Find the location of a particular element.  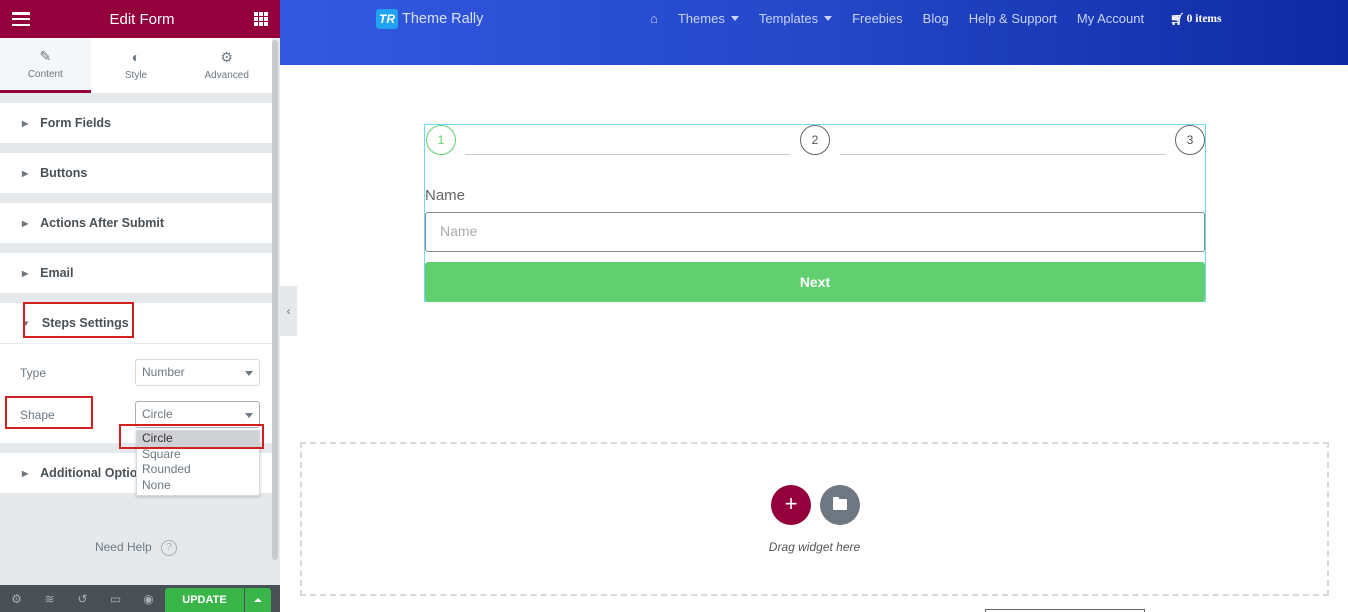

need-help-link: Need Help ? is located at coordinates (136, 548).